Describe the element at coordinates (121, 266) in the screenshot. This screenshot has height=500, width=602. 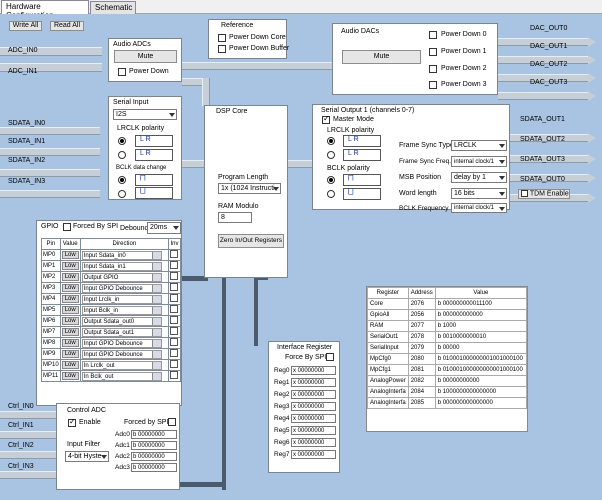
I see `gpio-direction-select: Input Sdata_in1` at that location.